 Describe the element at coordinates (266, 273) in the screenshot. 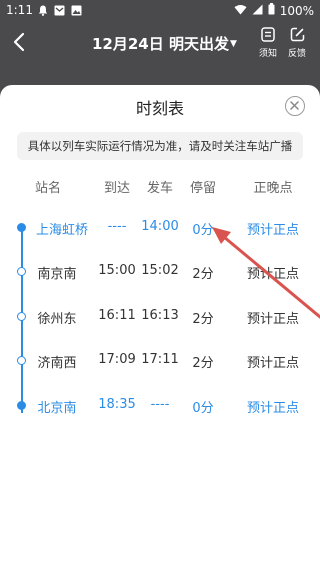

I see `annotation-arrow-icon` at that location.